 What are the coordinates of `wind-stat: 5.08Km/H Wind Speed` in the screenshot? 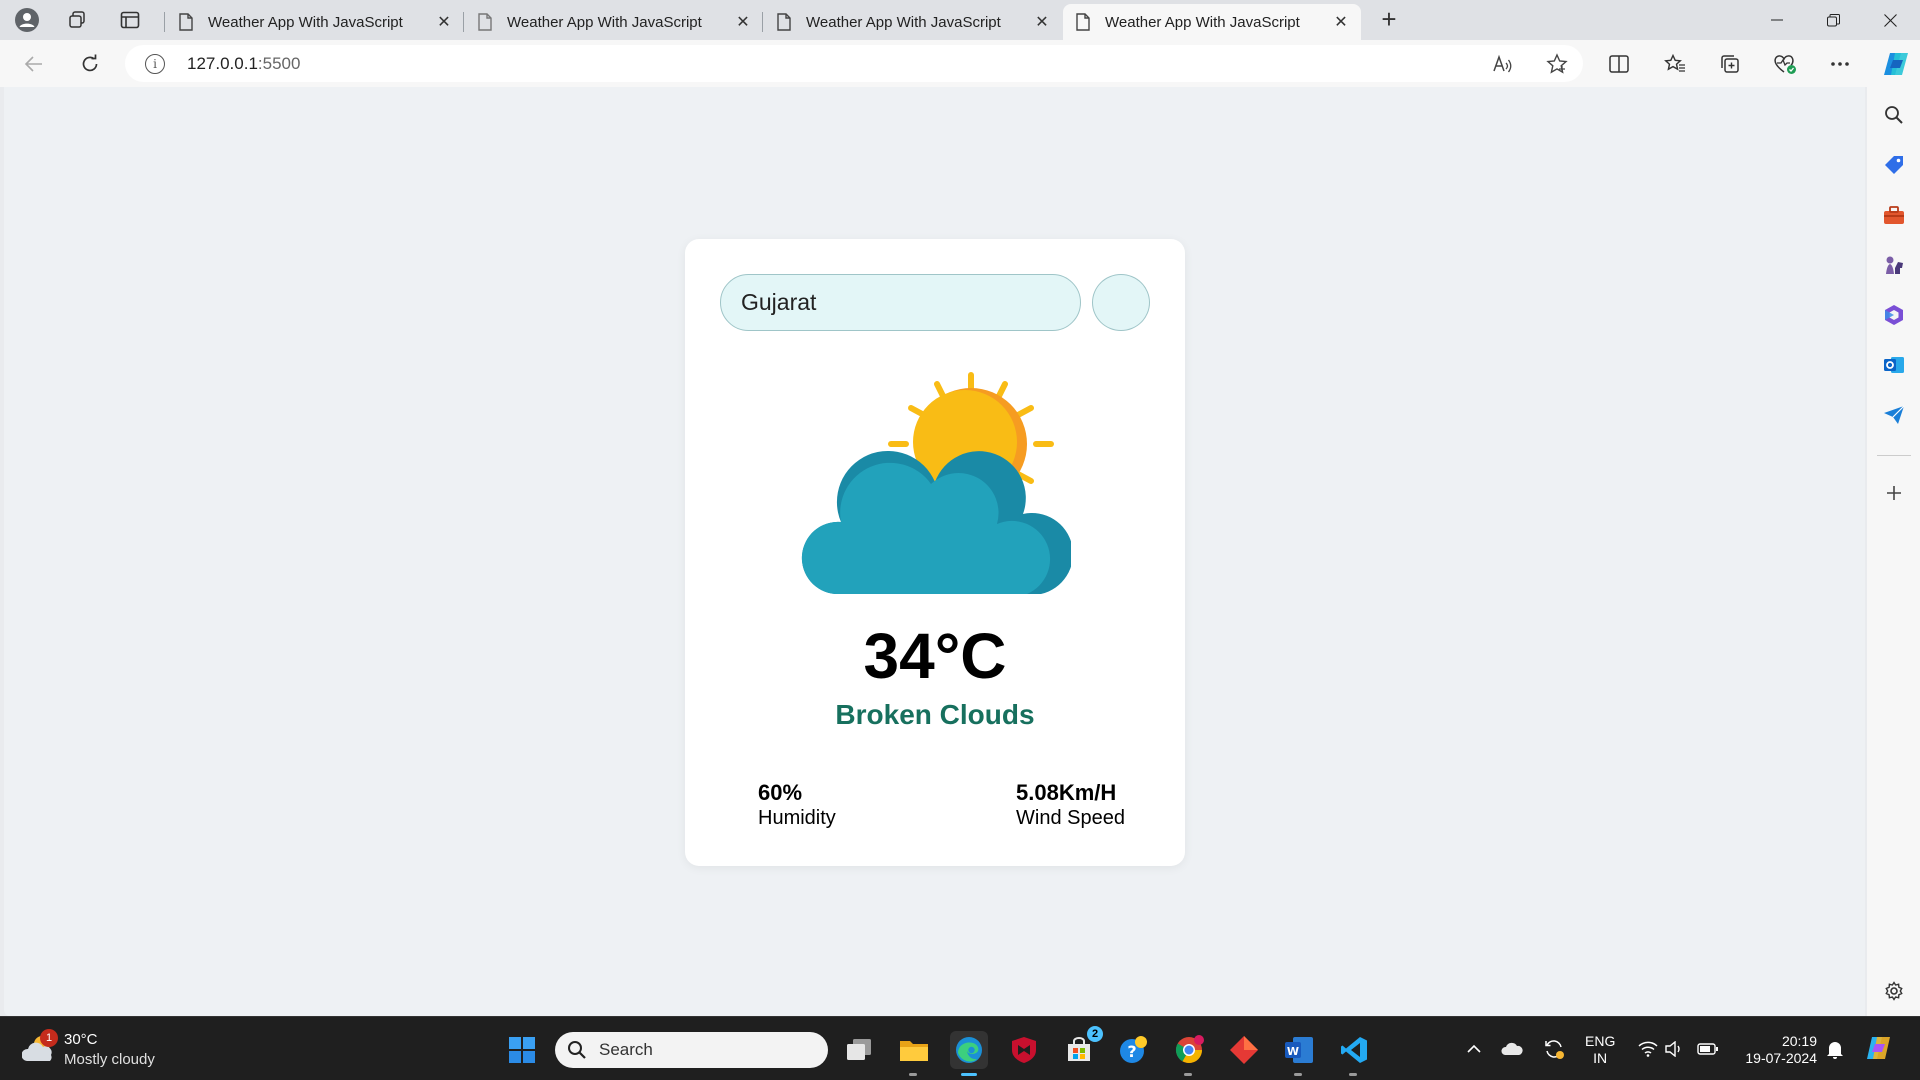 It's located at (1070, 805).